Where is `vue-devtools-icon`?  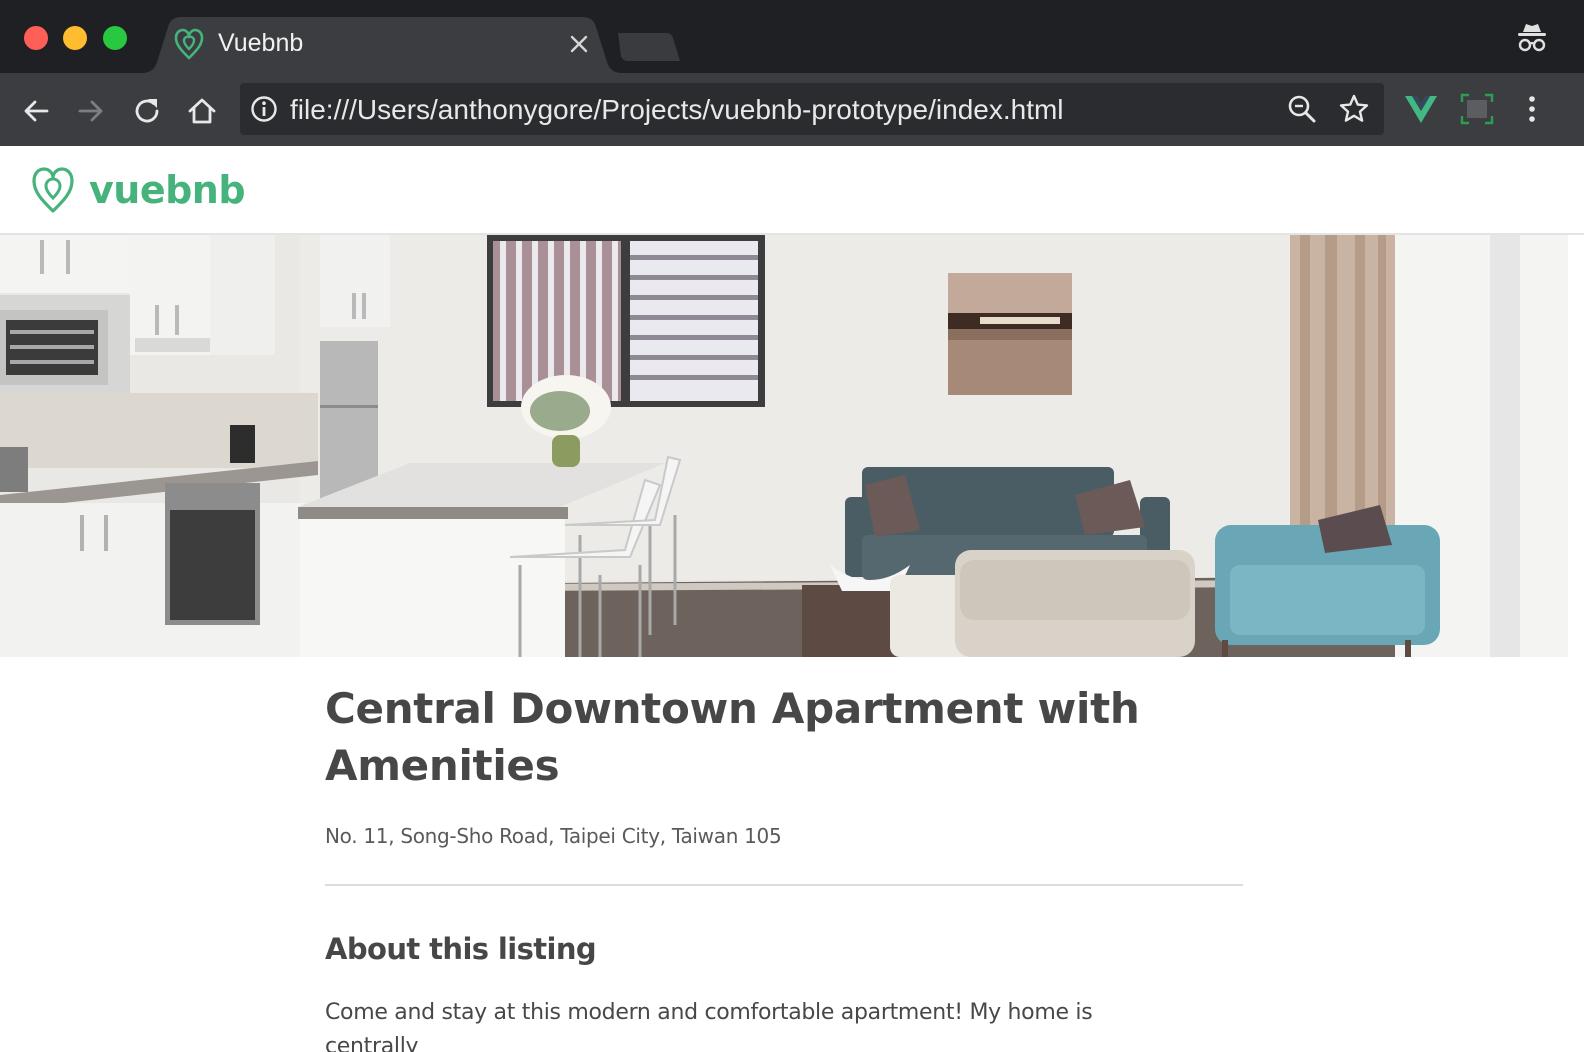
vue-devtools-icon is located at coordinates (1421, 109).